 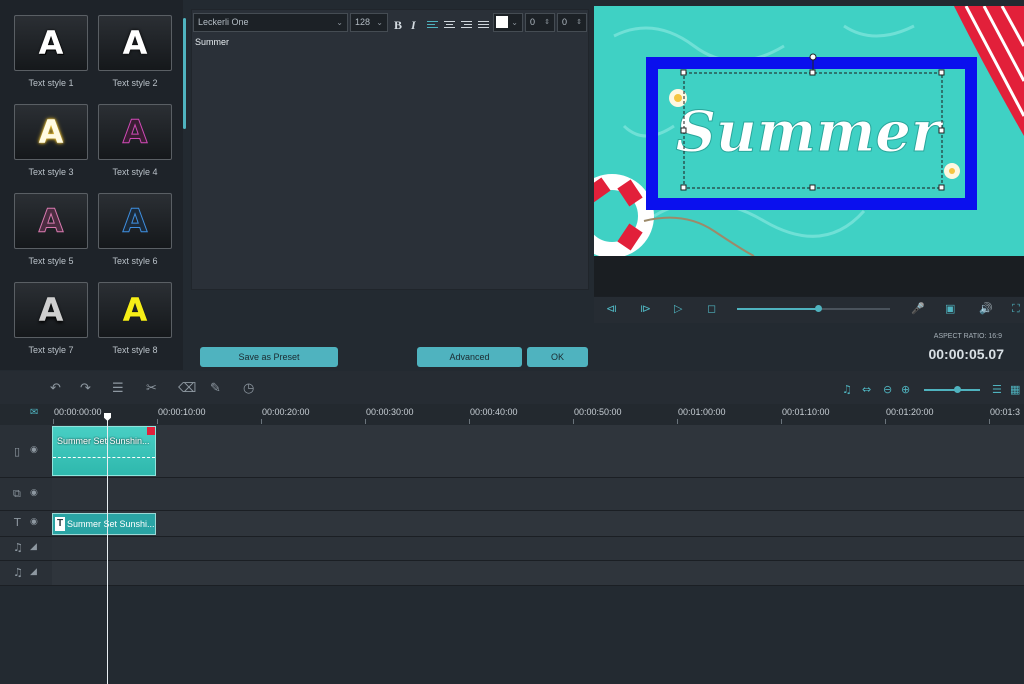 I want to click on zoom-slider, so click(x=952, y=390).